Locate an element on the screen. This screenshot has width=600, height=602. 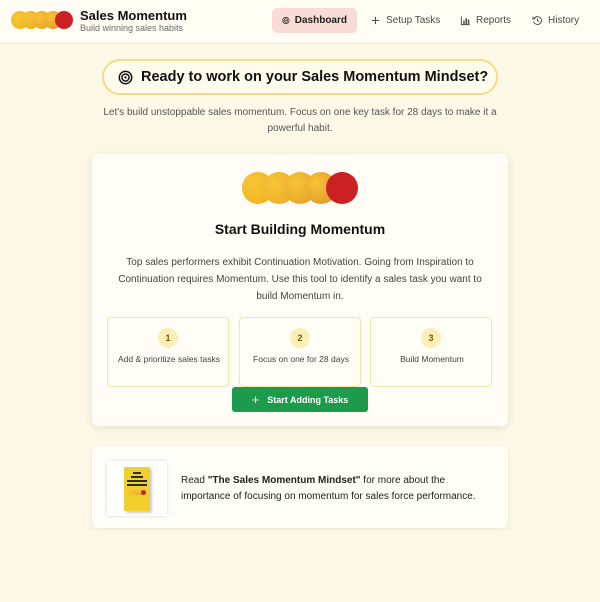
nav-dashboard-label: Dashboard is located at coordinates (320, 20).